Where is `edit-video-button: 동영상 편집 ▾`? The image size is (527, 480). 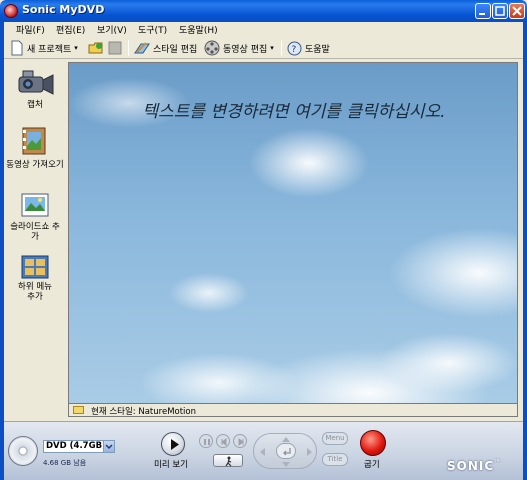
edit-video-button: 동영상 편집 ▾ is located at coordinates (239, 48).